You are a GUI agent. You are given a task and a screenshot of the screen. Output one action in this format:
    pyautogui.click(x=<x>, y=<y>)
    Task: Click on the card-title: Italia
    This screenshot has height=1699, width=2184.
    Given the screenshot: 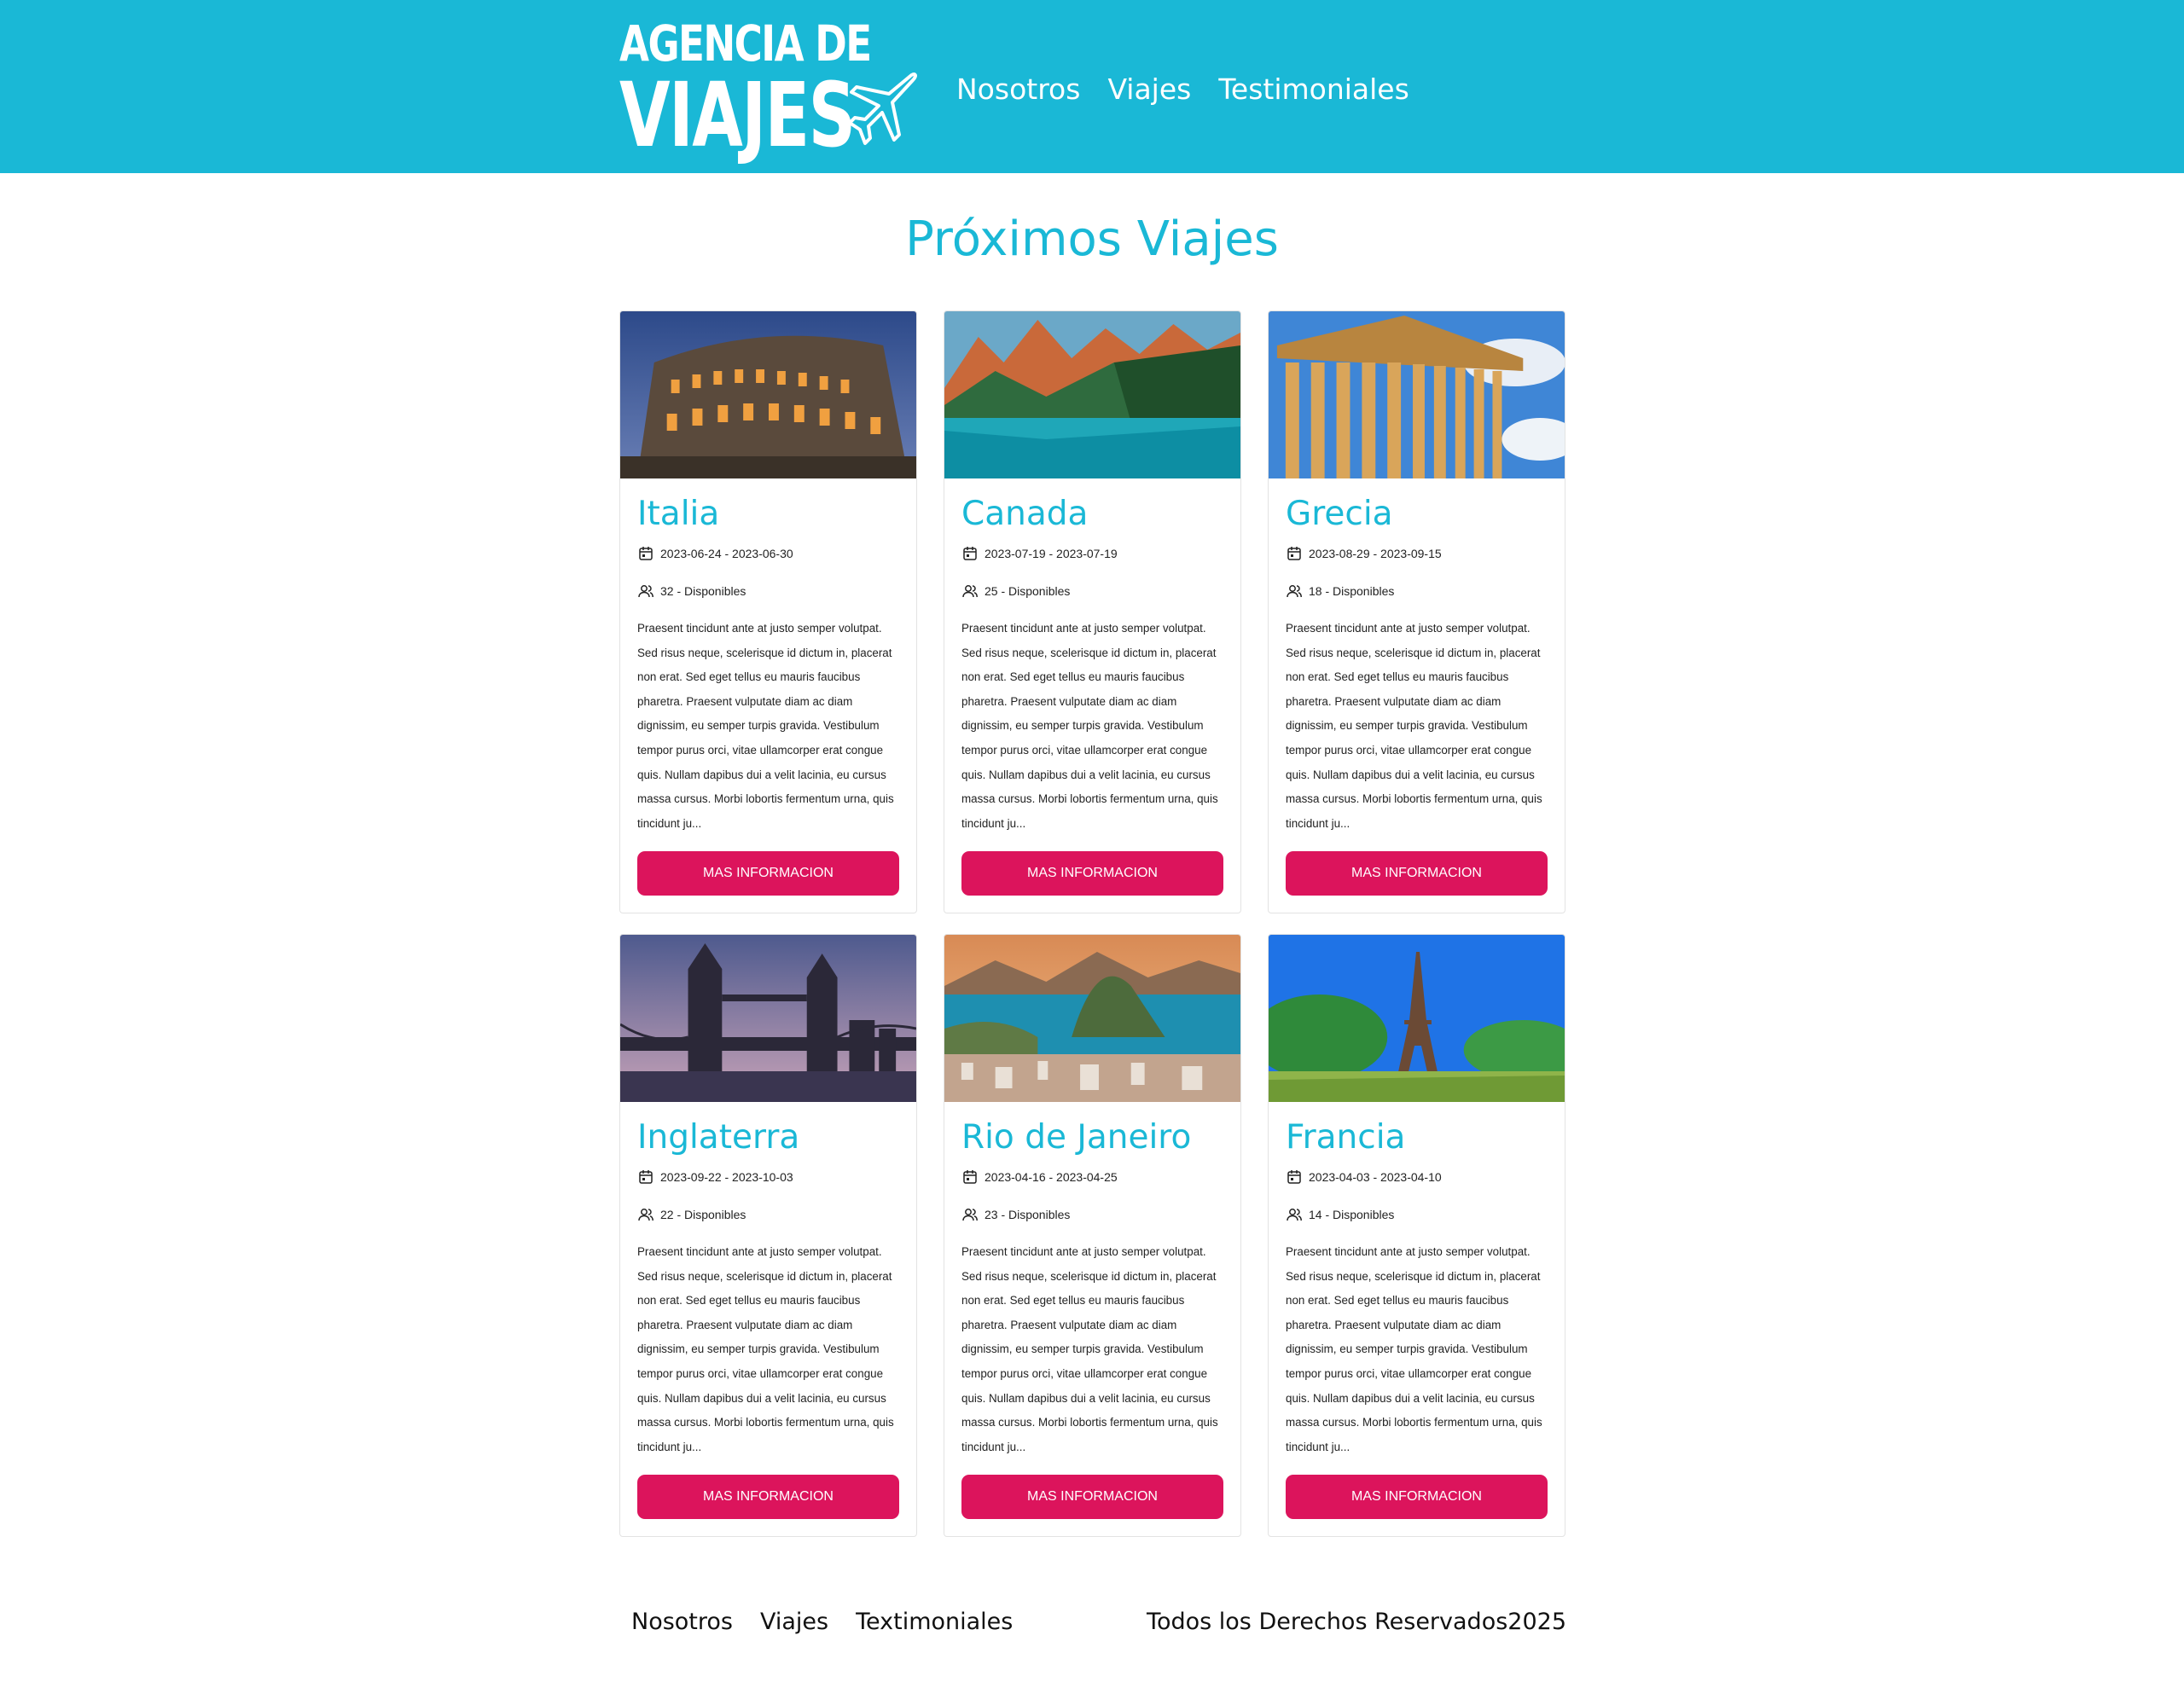 What is the action you would take?
    pyautogui.click(x=678, y=514)
    